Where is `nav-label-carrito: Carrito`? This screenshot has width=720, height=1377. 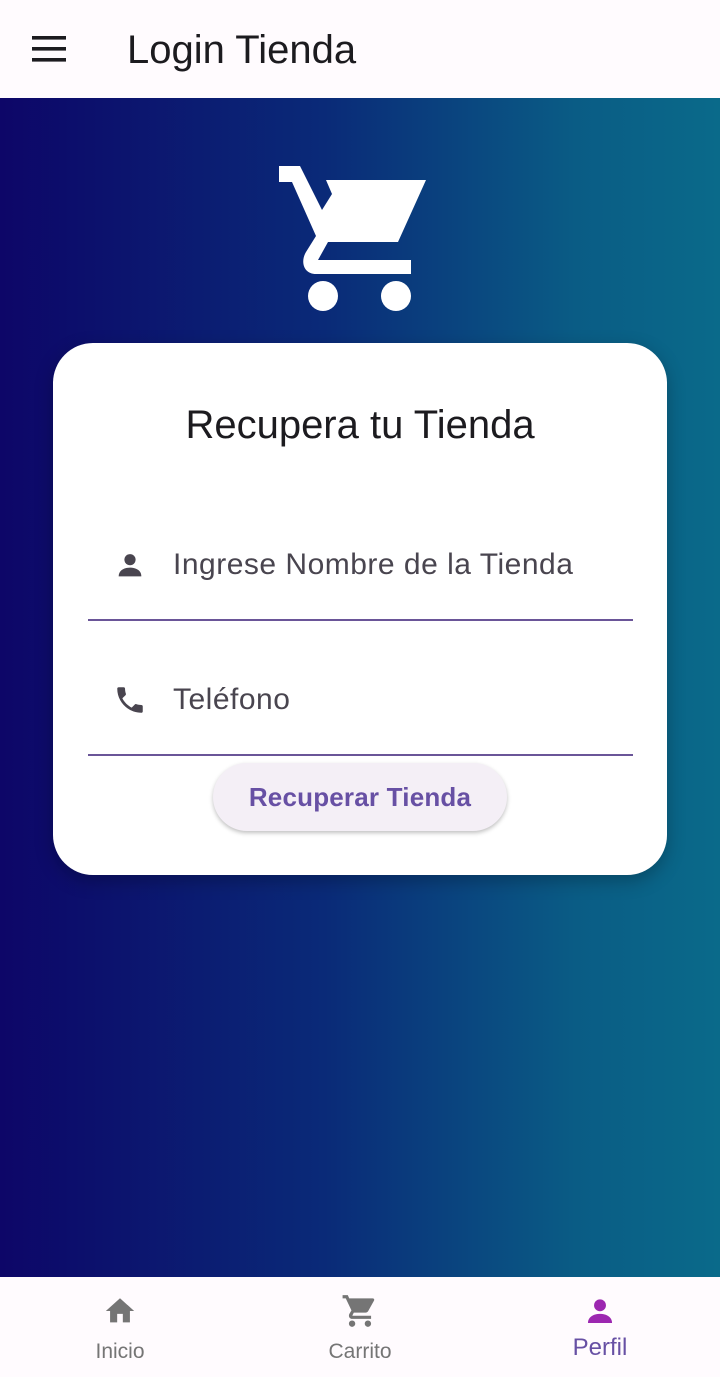
nav-label-carrito: Carrito is located at coordinates (360, 1351).